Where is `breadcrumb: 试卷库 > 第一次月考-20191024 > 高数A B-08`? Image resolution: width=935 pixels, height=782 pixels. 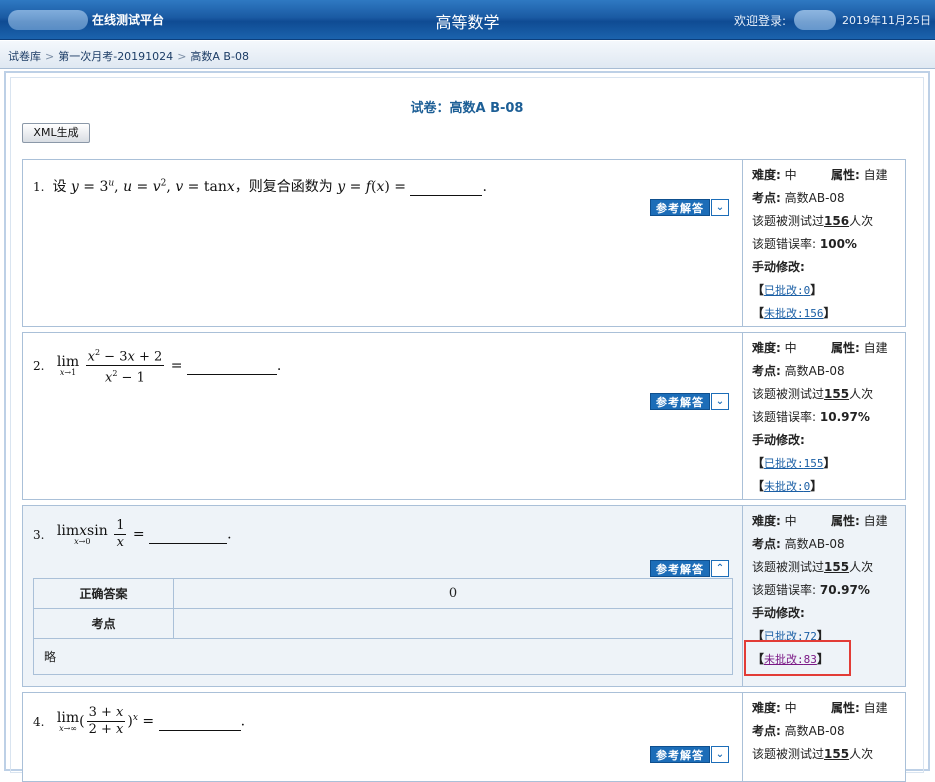
breadcrumb: 试卷库 > 第一次月考-20191024 > 高数A B-08 is located at coordinates (467, 55).